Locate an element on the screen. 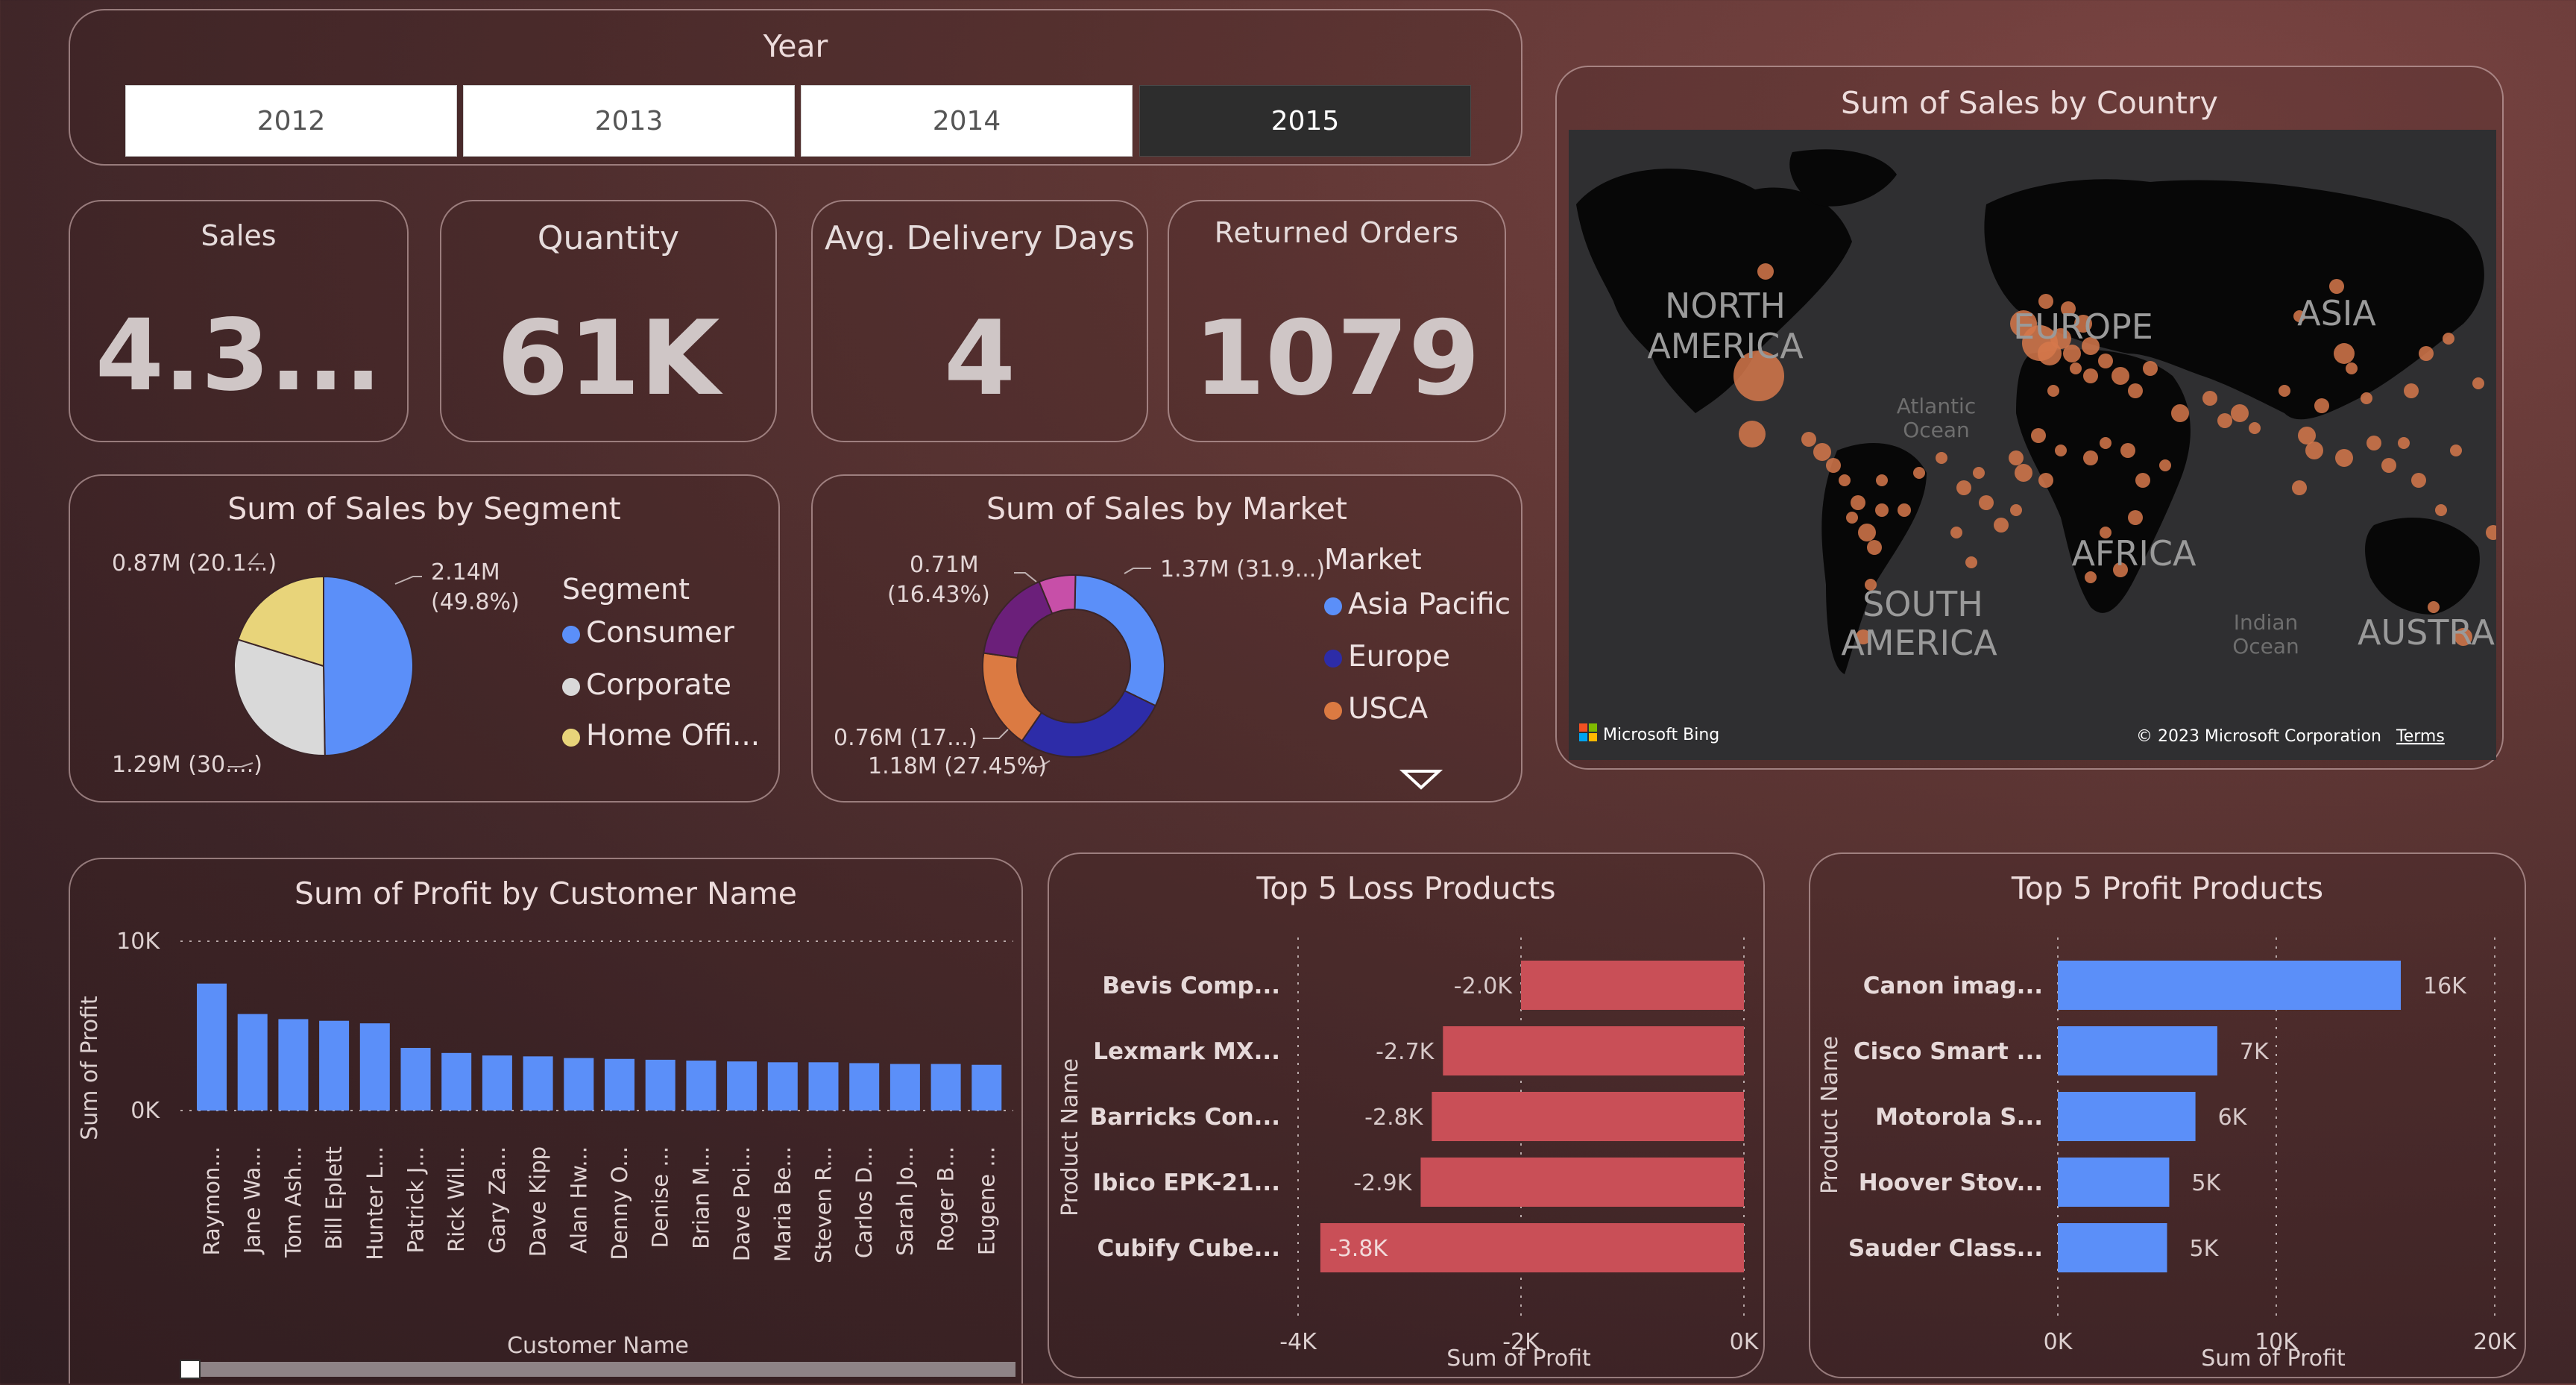 This screenshot has height=1385, width=2576. market-legend-europe: Europe is located at coordinates (1387, 656).